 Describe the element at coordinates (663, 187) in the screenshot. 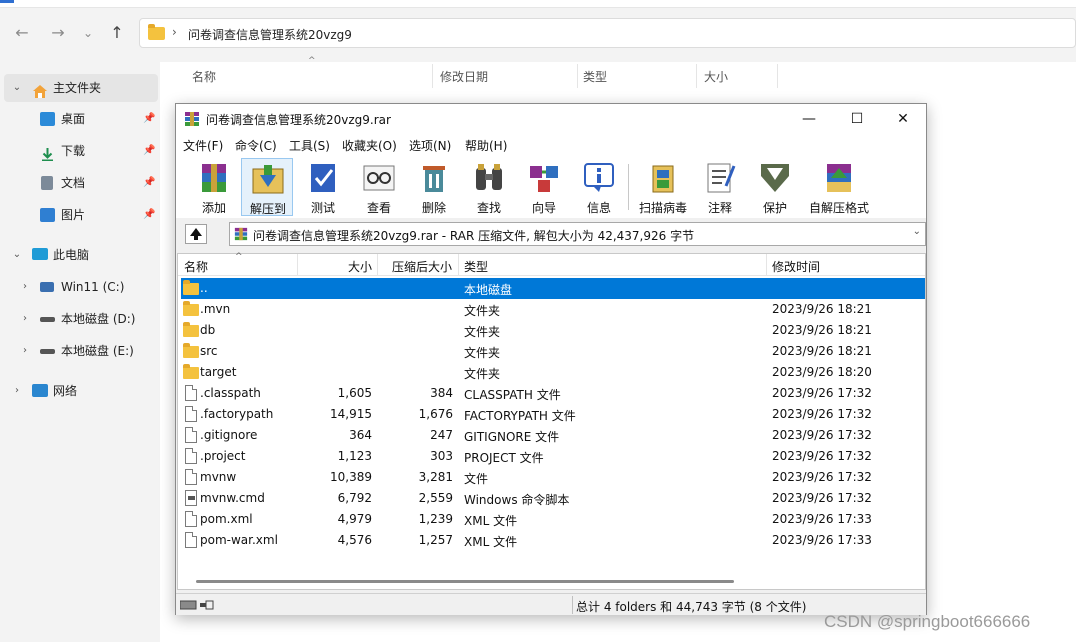

I see `scan-virus-button: 扫描病毒` at that location.